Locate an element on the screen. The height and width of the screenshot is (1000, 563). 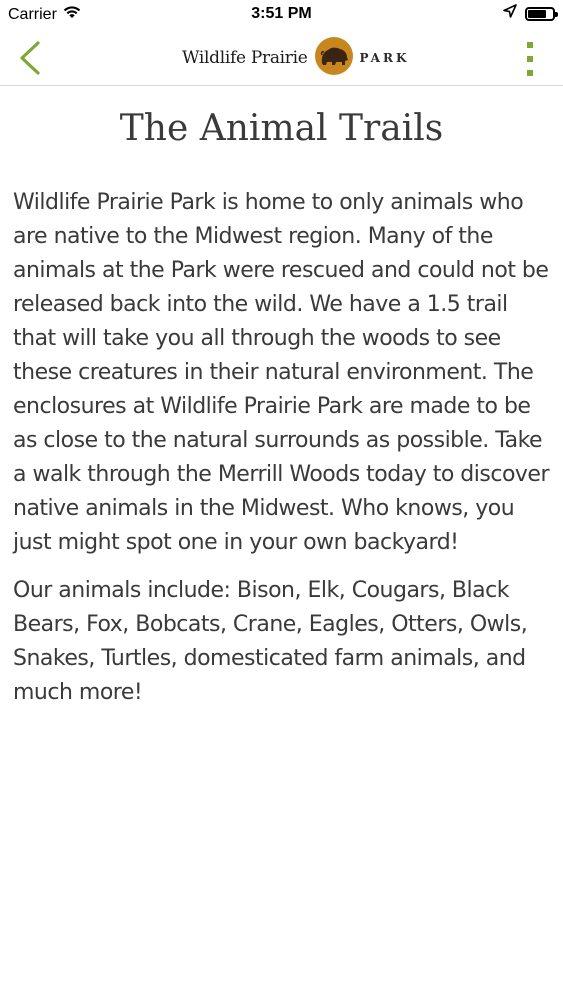
logo: Wildlife Prairie PARK is located at coordinates (296, 58).